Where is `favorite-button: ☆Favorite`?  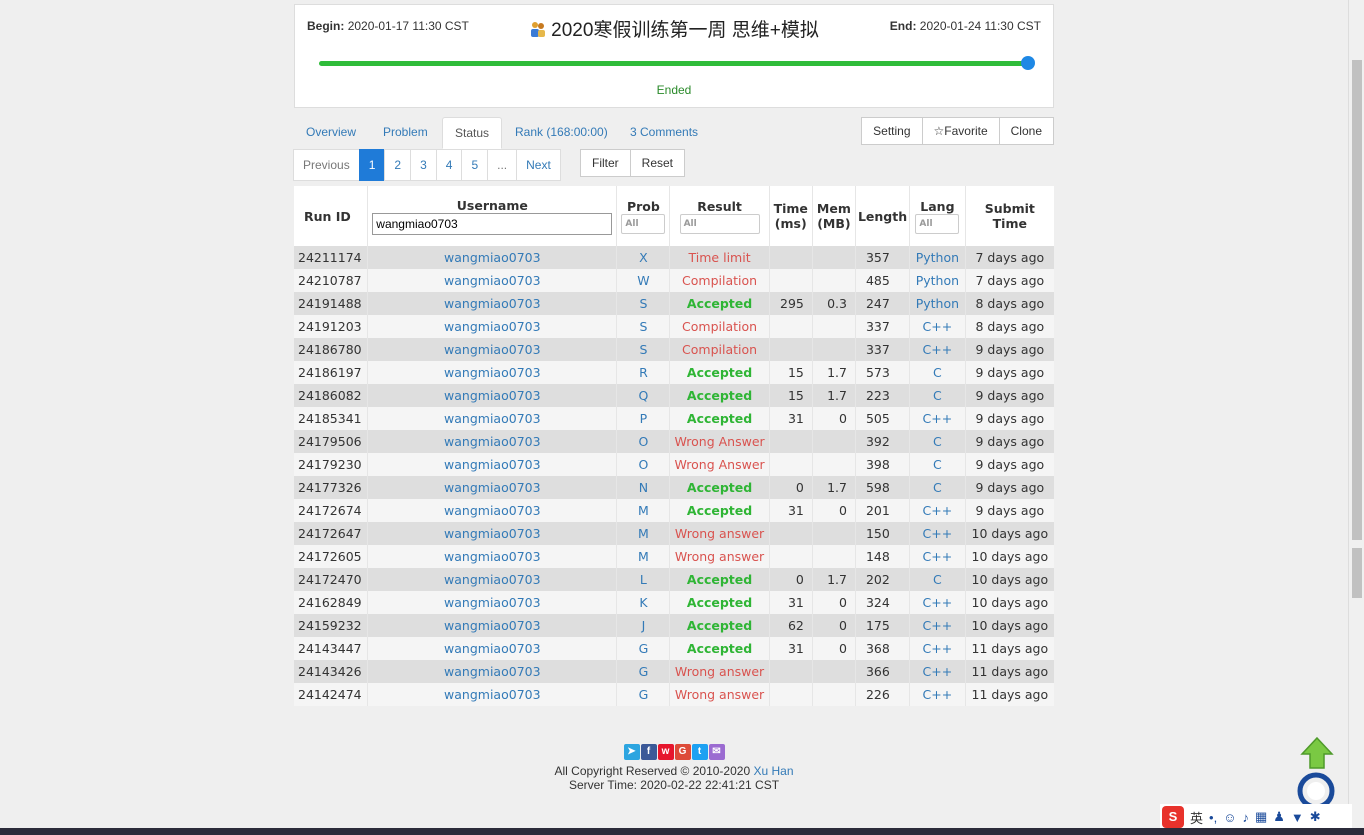 favorite-button: ☆Favorite is located at coordinates (960, 131).